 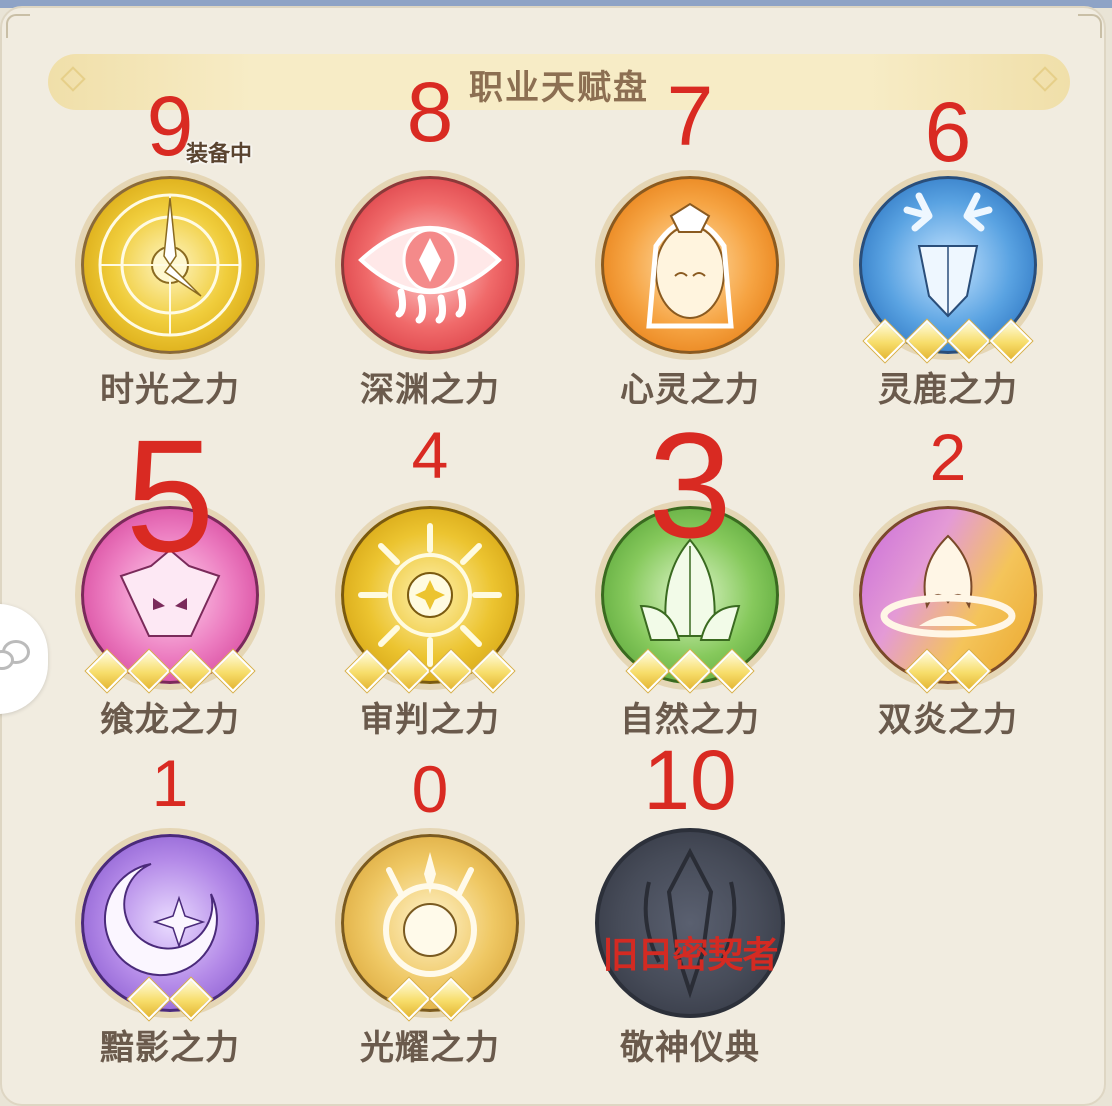 I want to click on slot-number: 3, so click(x=690, y=485).